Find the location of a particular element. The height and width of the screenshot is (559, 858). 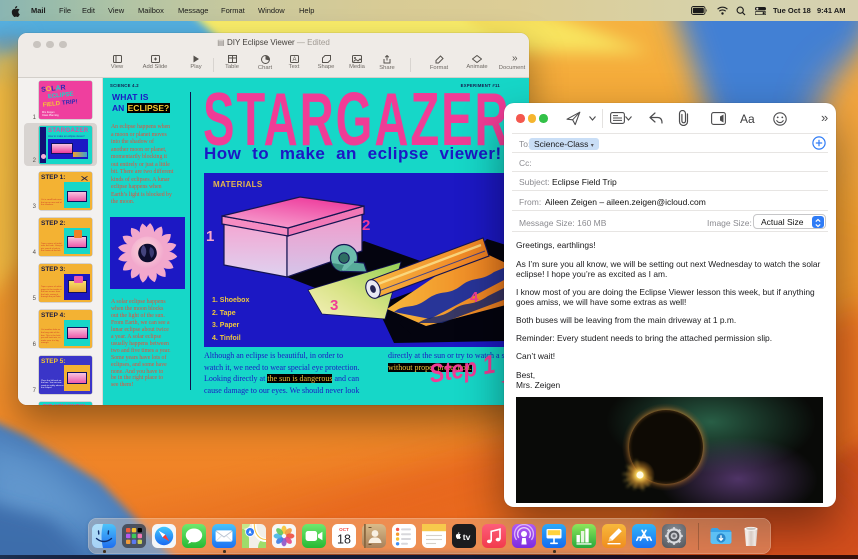

svg-text: A is located at coordinates (294, 60).